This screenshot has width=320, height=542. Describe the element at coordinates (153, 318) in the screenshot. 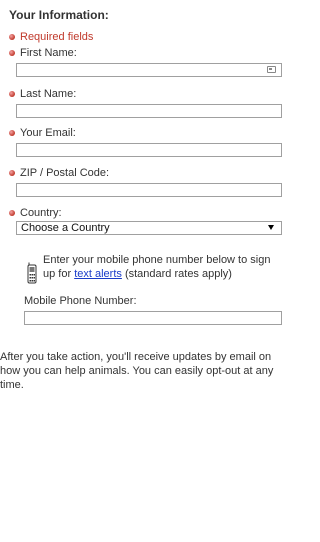

I see `mobile-phone-input` at that location.